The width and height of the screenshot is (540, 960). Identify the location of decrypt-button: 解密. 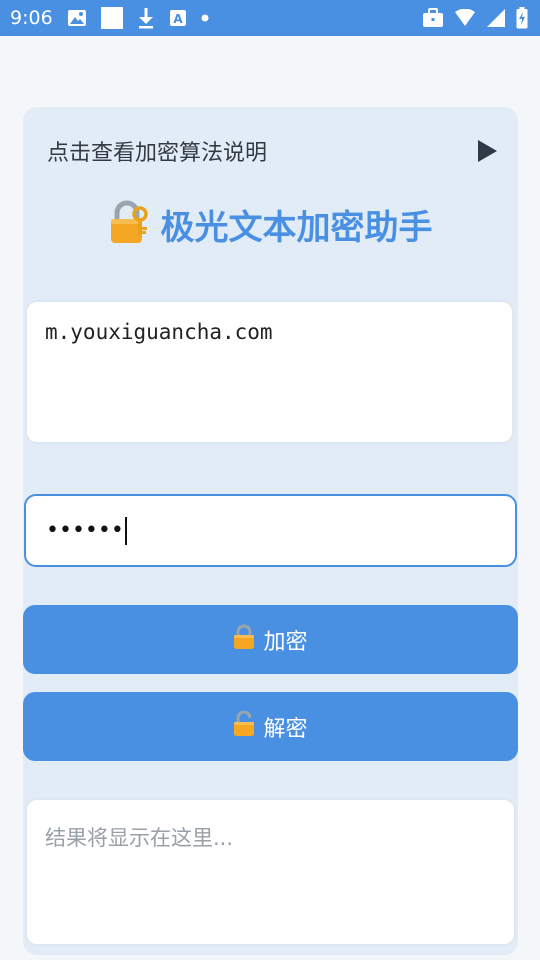
(270, 726).